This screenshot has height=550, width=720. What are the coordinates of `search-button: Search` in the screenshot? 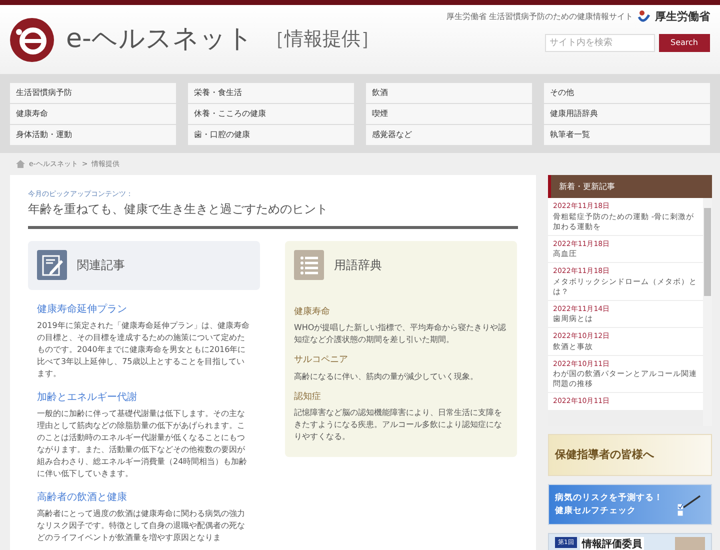 It's located at (684, 43).